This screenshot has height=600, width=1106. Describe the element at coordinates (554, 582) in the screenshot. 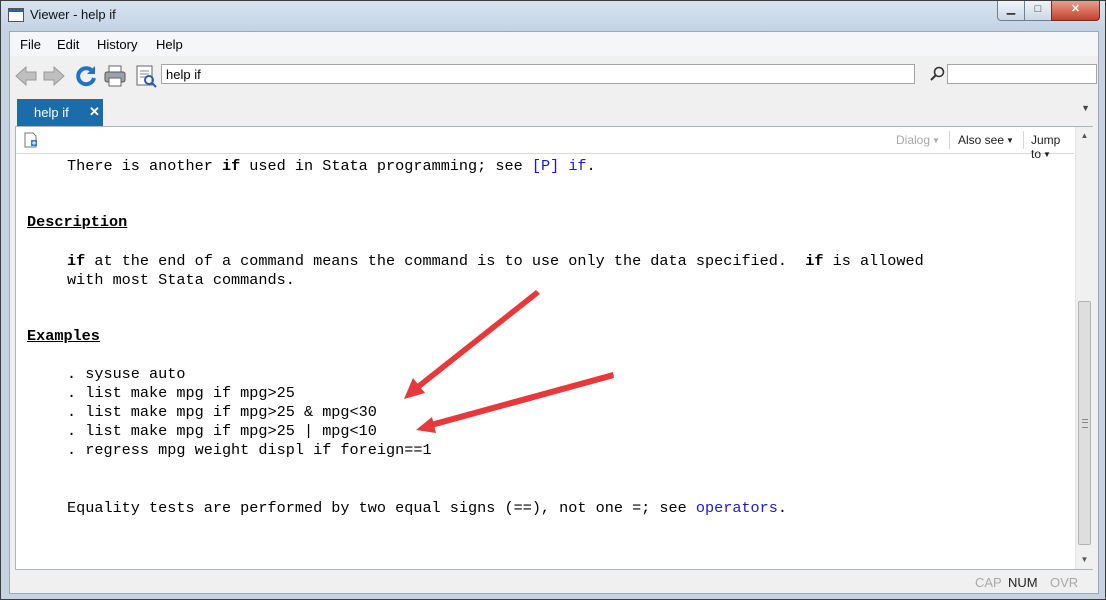

I see `status-bar: CAP NUM OVR` at that location.